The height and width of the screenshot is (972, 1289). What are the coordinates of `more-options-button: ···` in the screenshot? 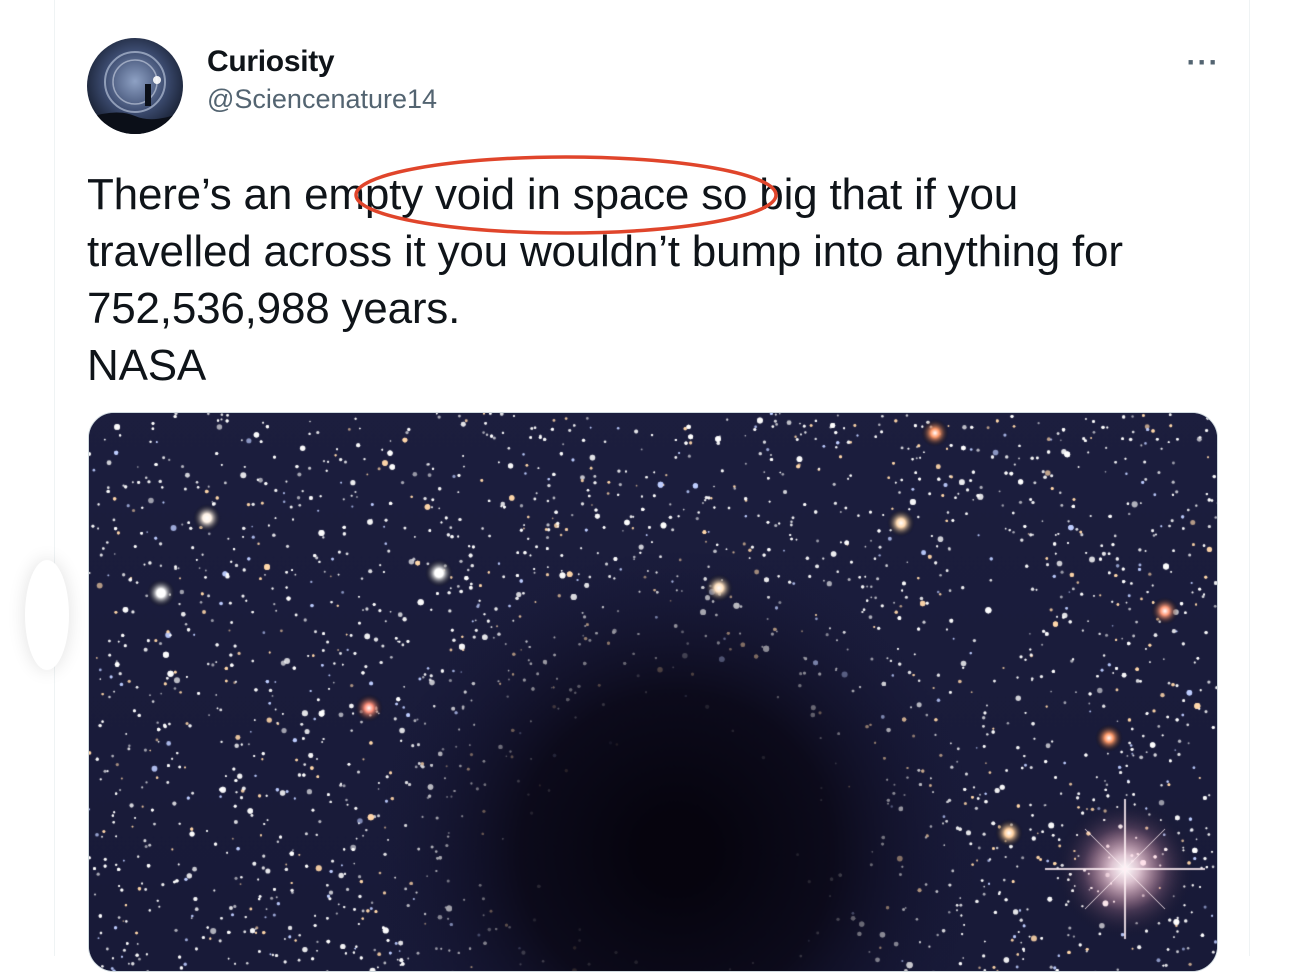 It's located at (1203, 63).